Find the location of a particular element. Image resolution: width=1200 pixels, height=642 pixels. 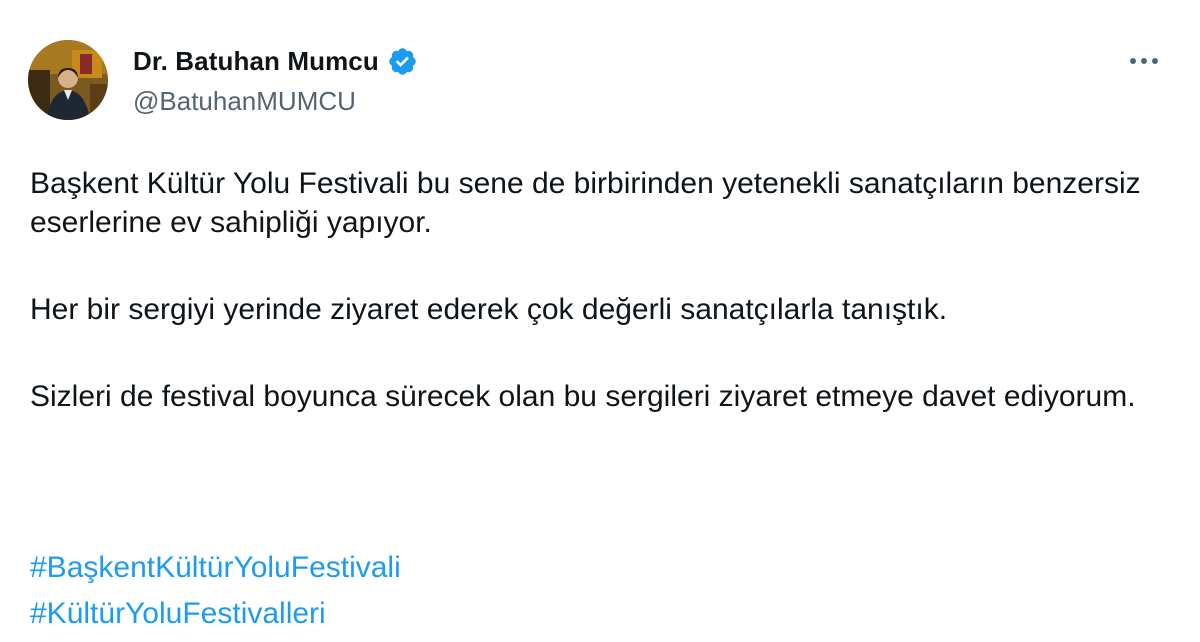

avatar-photo is located at coordinates (68, 80).